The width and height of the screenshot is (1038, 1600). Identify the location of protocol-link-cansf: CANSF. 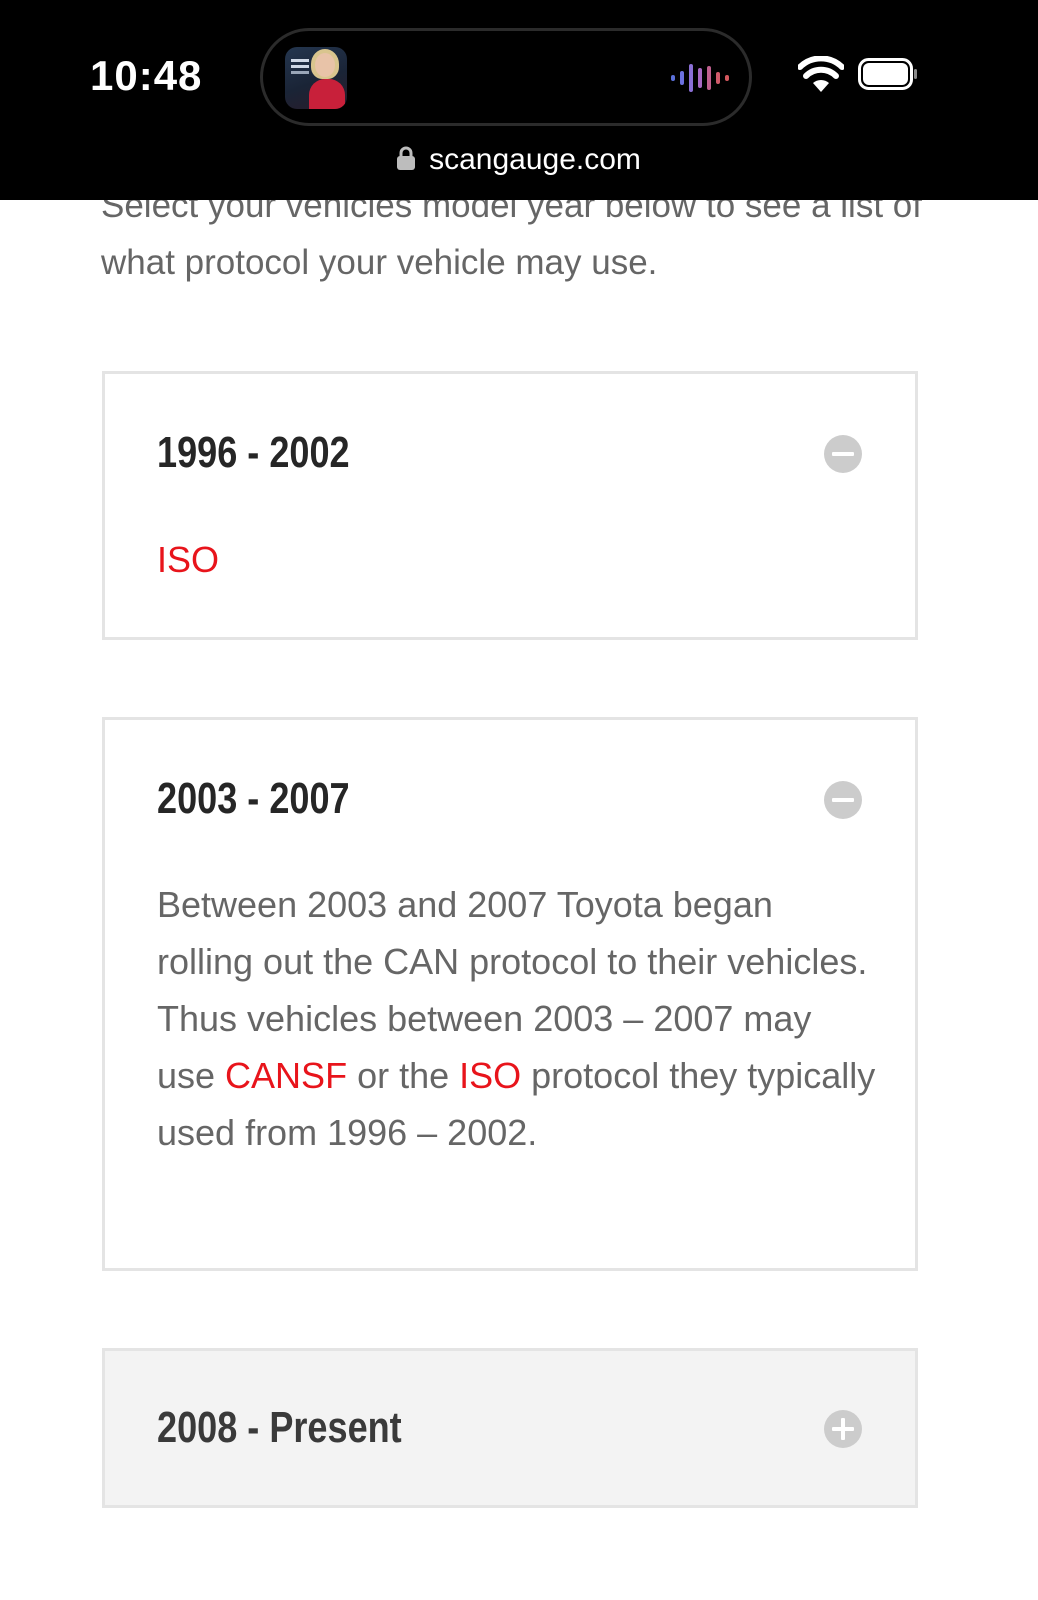
(286, 1075).